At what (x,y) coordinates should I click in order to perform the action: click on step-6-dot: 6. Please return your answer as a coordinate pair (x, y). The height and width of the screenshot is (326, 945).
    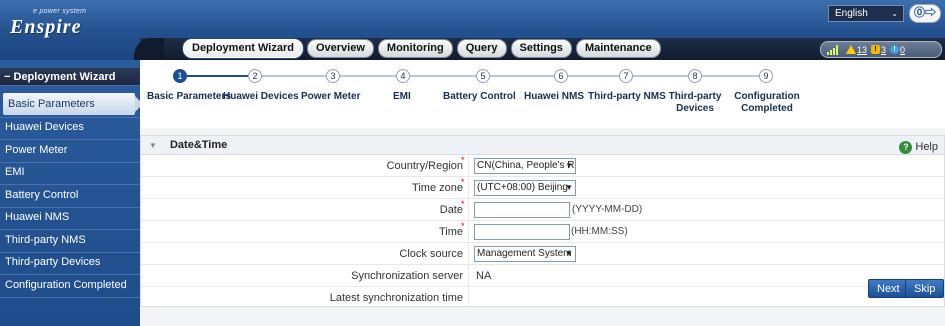
    Looking at the image, I should click on (561, 76).